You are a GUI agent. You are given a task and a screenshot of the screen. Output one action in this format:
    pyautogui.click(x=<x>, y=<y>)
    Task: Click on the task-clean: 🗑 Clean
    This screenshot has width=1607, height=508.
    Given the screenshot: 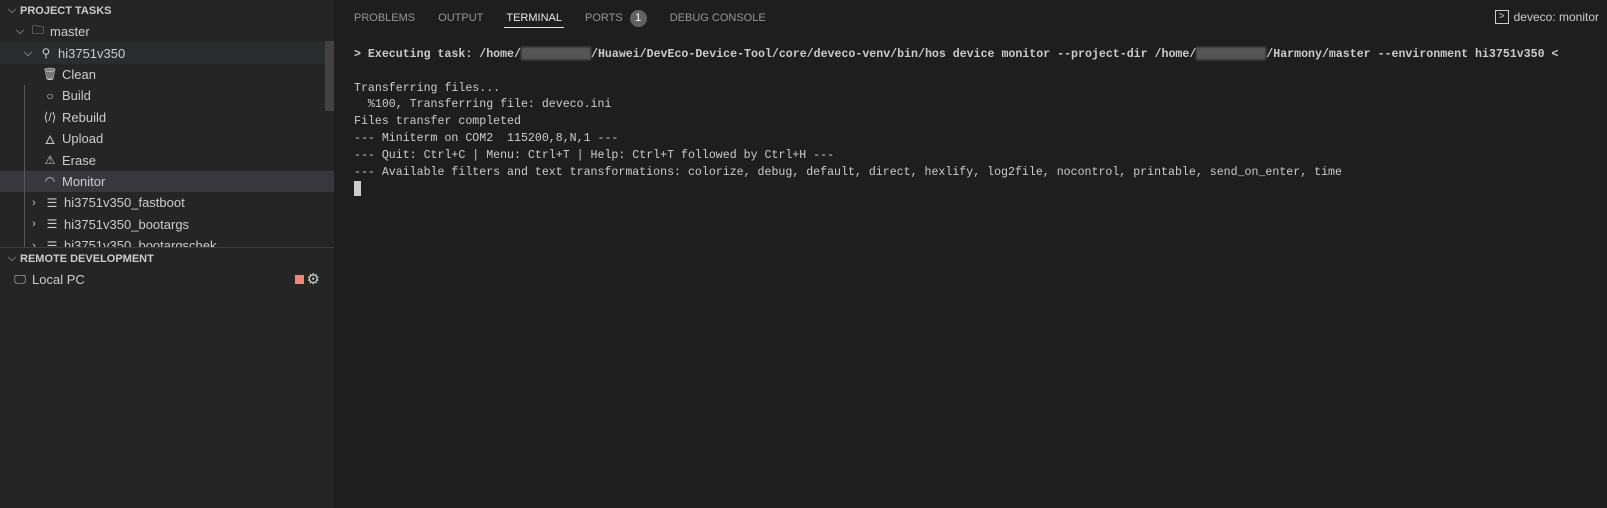 What is the action you would take?
    pyautogui.click(x=167, y=74)
    